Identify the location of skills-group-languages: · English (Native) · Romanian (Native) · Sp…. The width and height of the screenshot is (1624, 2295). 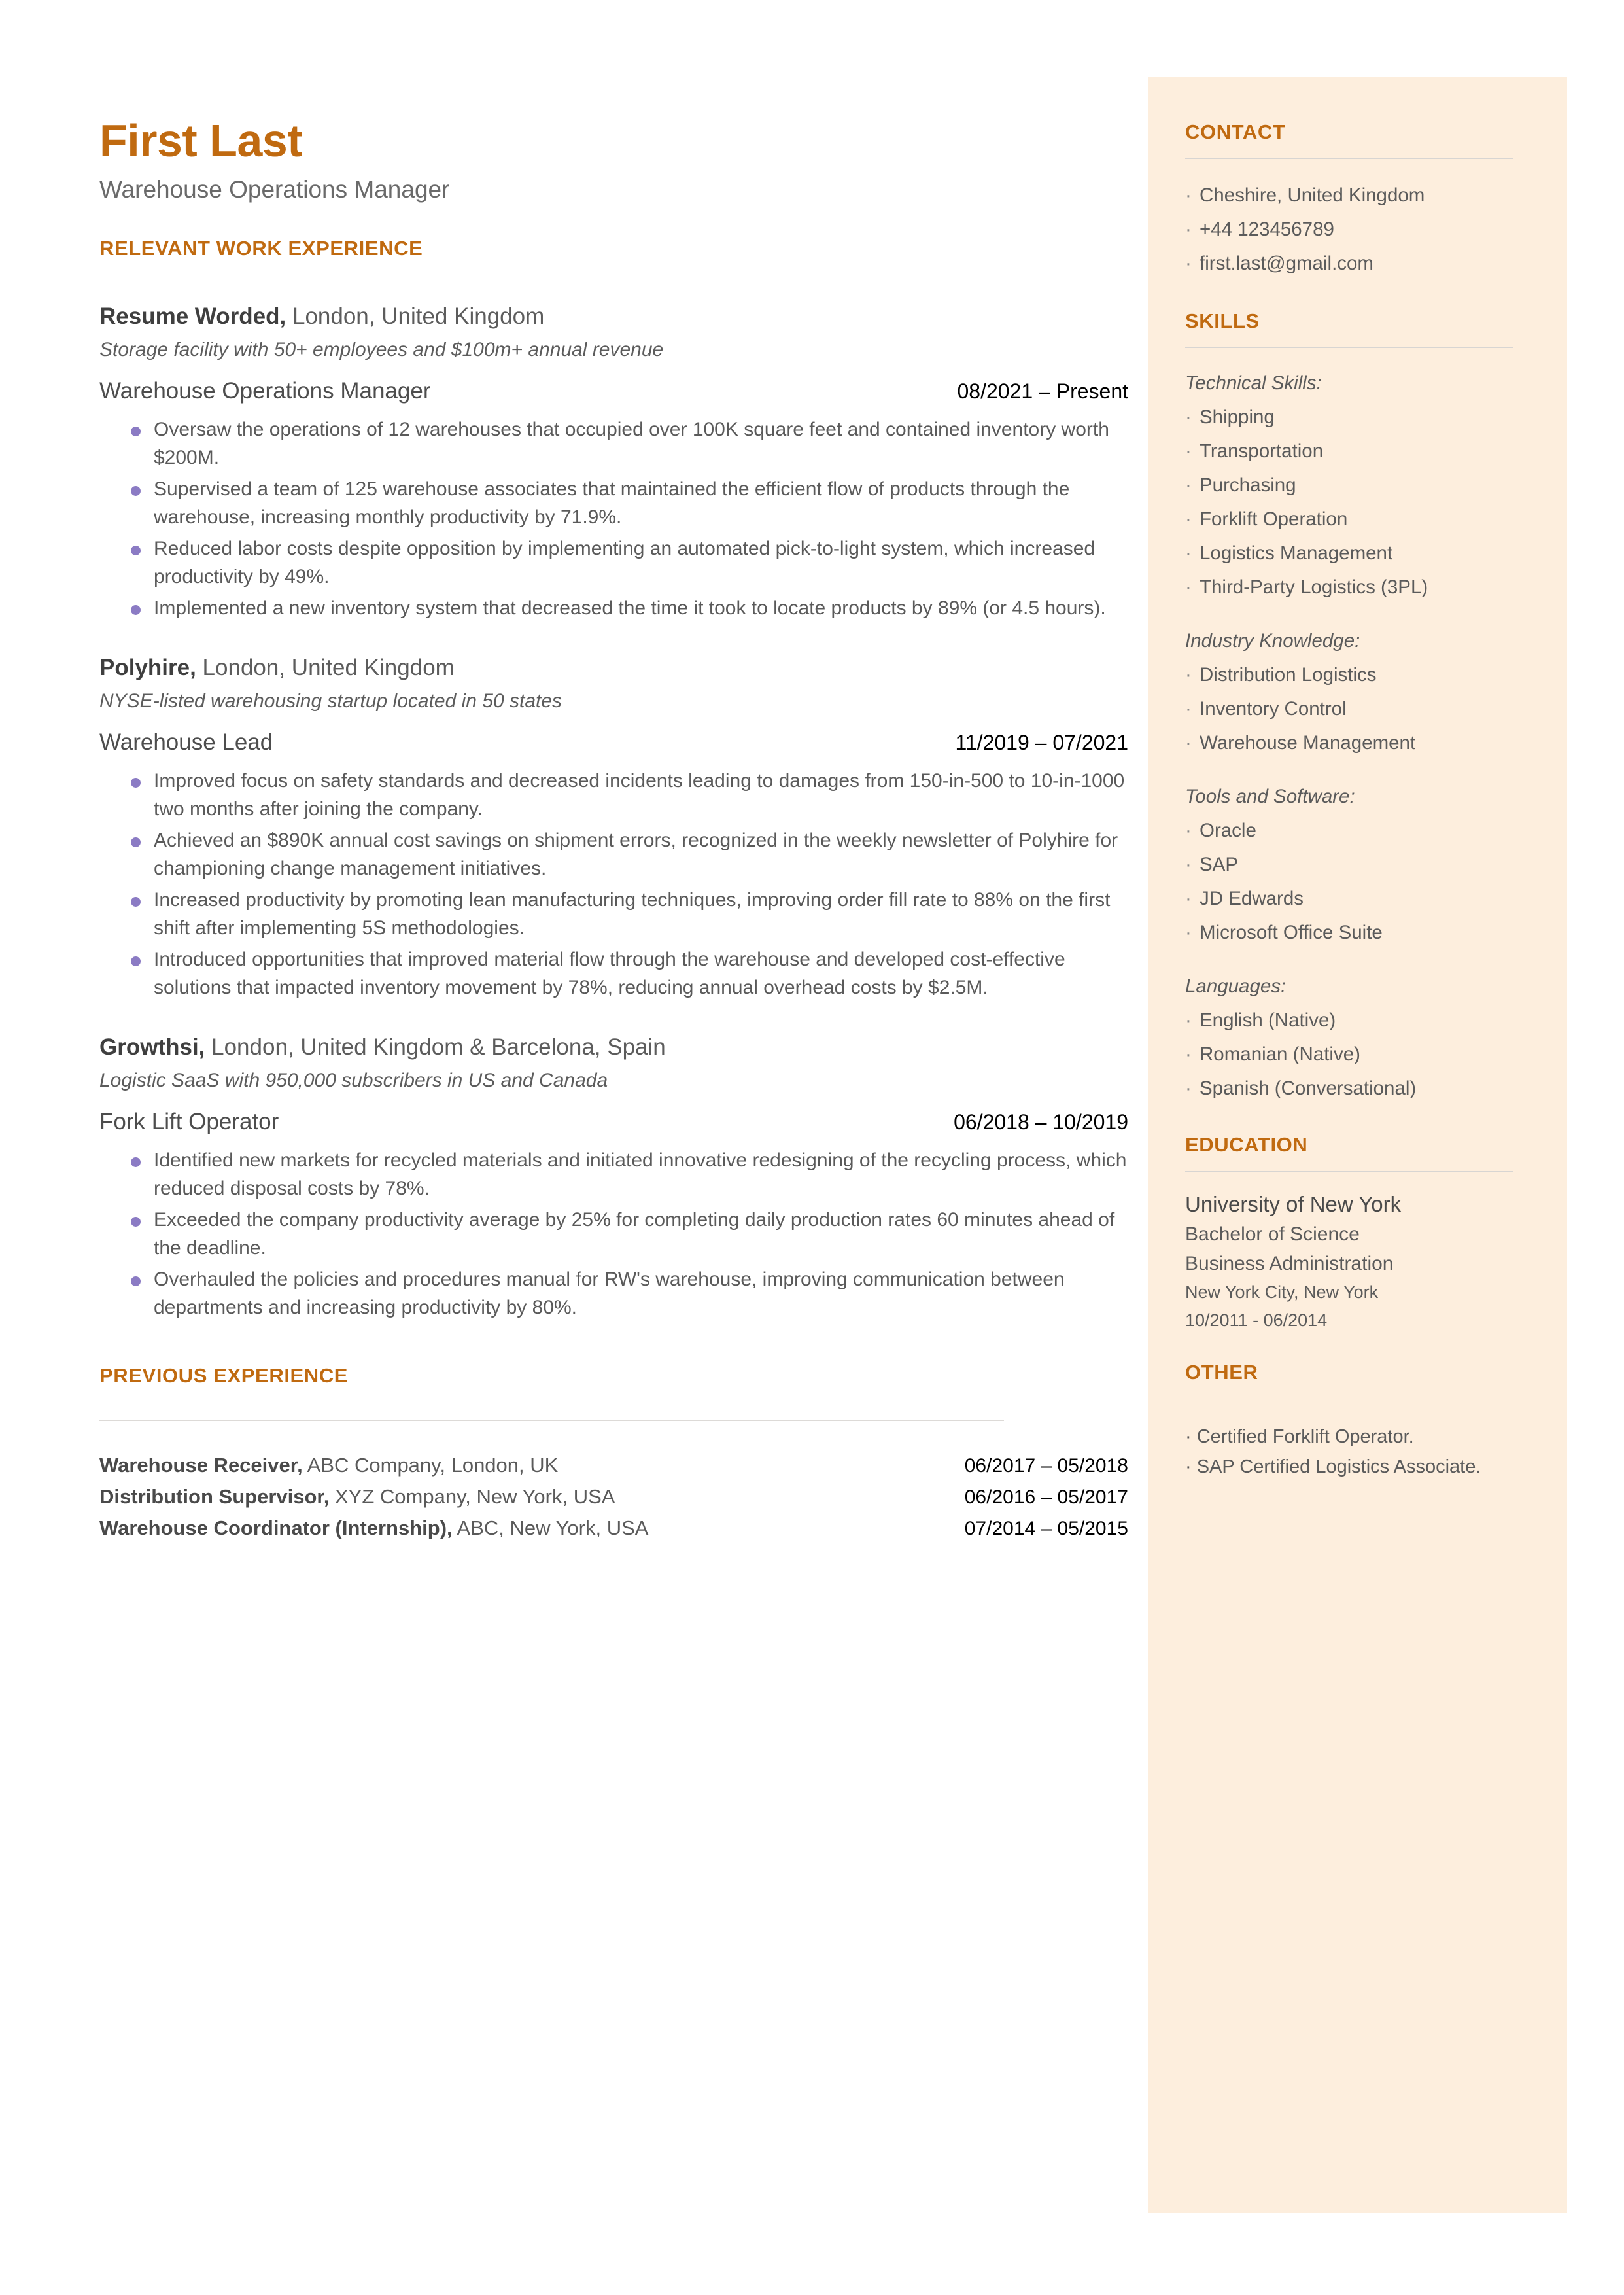
(1348, 1055).